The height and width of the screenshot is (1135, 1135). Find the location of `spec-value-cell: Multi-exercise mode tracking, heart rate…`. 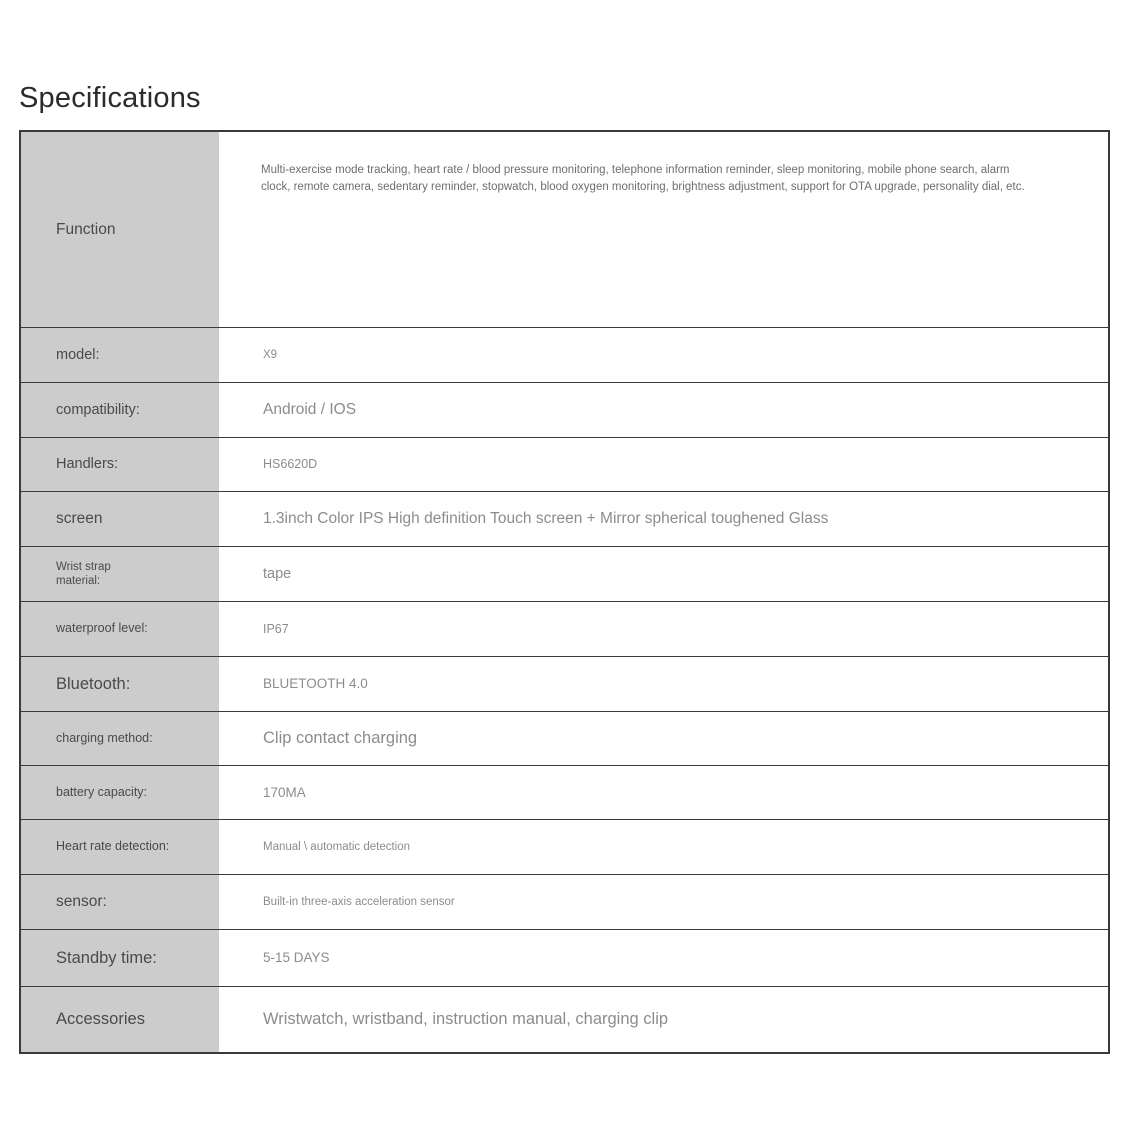

spec-value-cell: Multi-exercise mode tracking, heart rate… is located at coordinates (663, 229).